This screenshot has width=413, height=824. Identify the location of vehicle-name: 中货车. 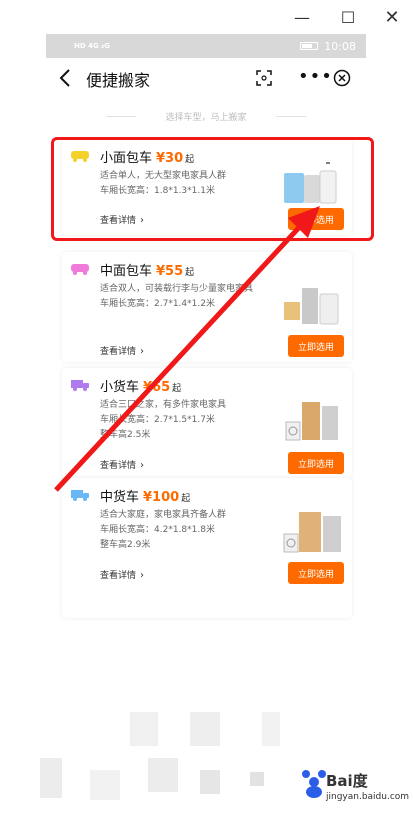
(120, 497).